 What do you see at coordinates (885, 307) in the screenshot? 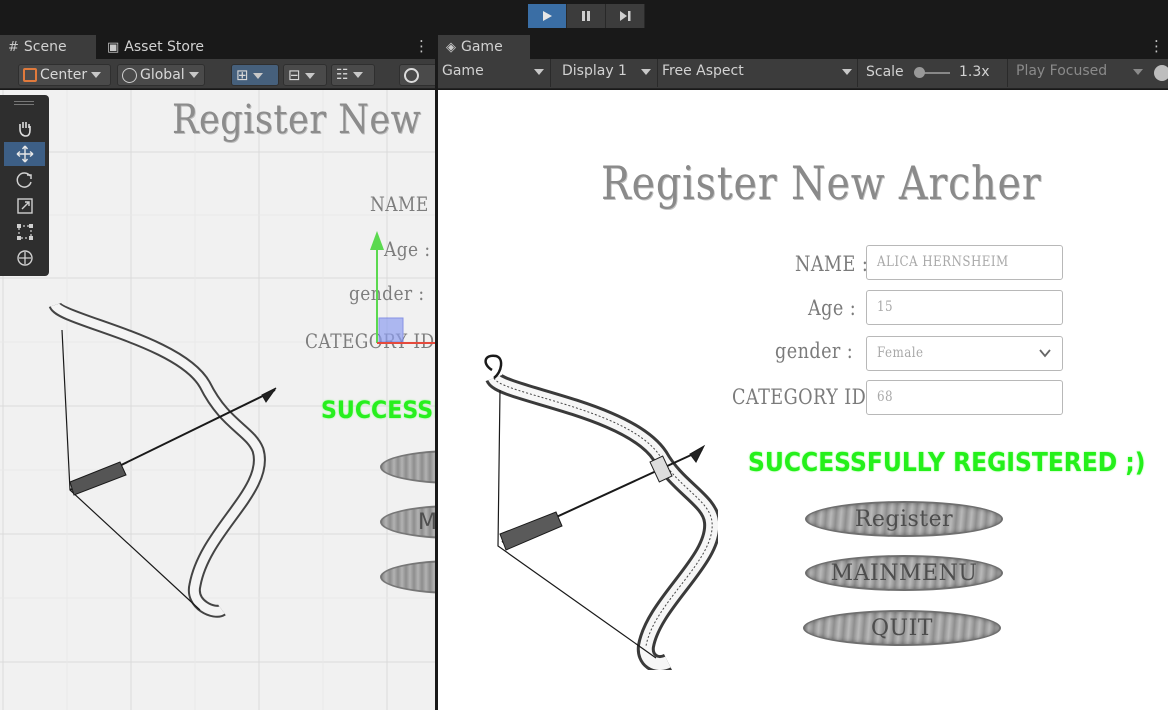
I see `age-value: 15` at bounding box center [885, 307].